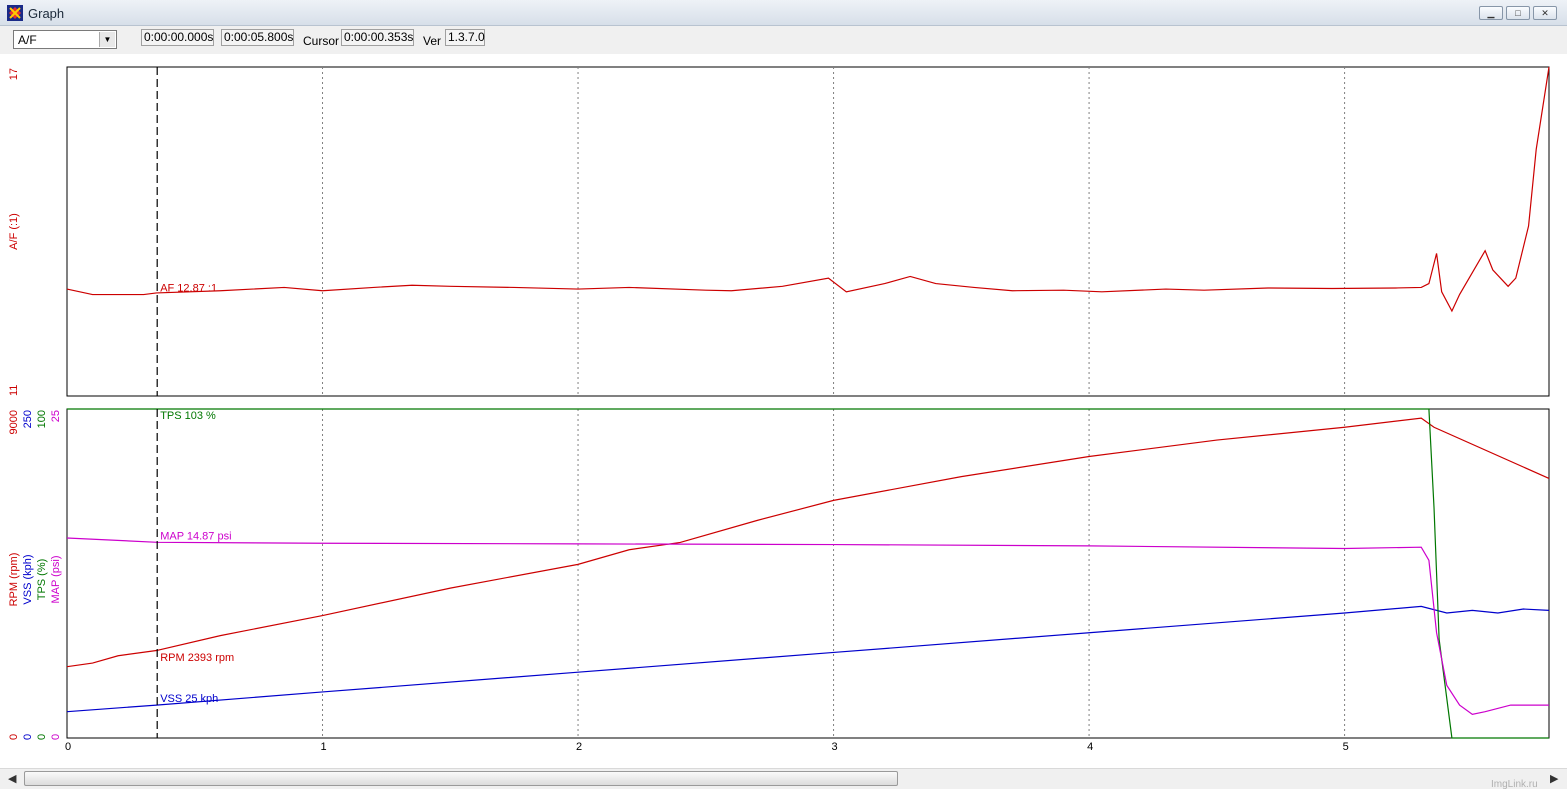 The image size is (1567, 792). Describe the element at coordinates (14, 231) in the screenshot. I see `af-y-axis-label: A/F (:1)` at that location.